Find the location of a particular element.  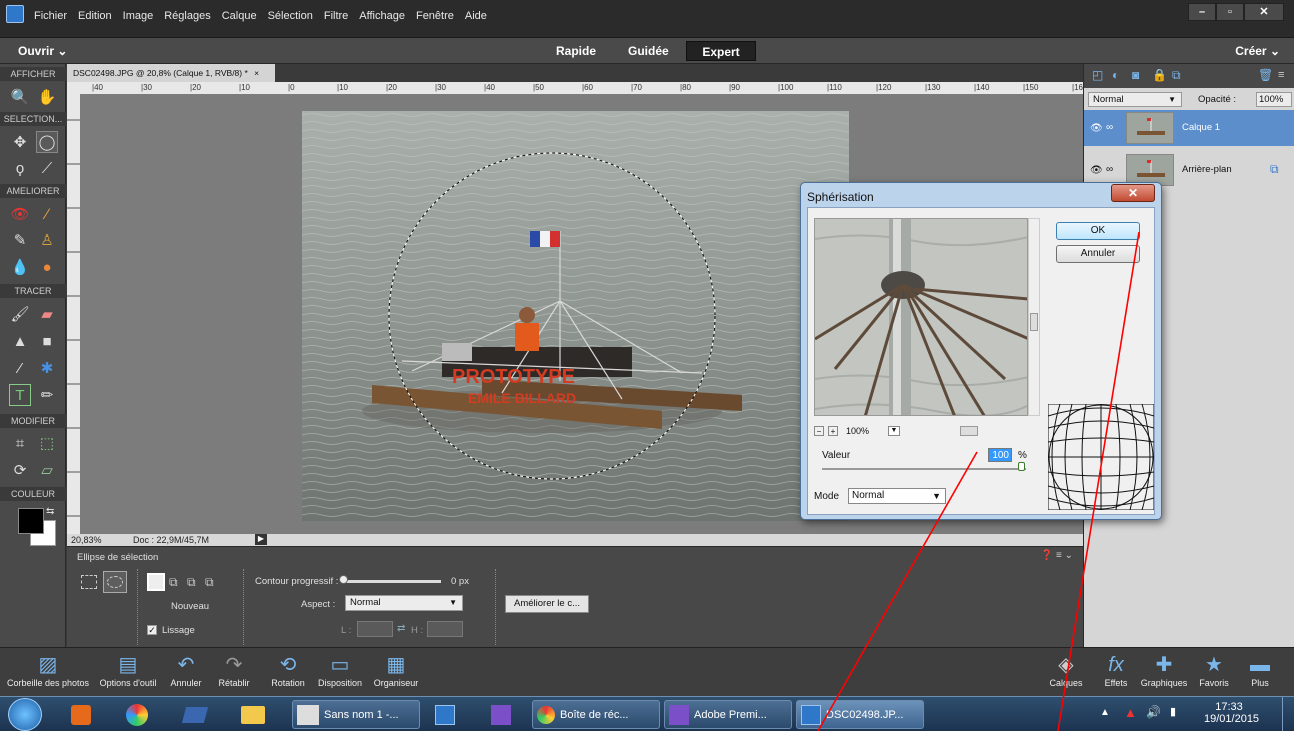

zoom-dropdown-icon: ▼ is located at coordinates (894, 431).